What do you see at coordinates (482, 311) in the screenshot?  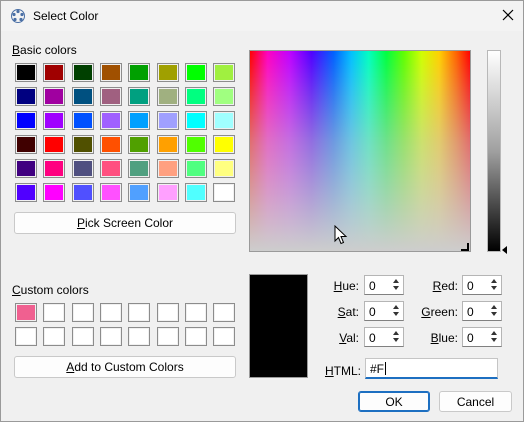 I see `green-spinbox: 0` at bounding box center [482, 311].